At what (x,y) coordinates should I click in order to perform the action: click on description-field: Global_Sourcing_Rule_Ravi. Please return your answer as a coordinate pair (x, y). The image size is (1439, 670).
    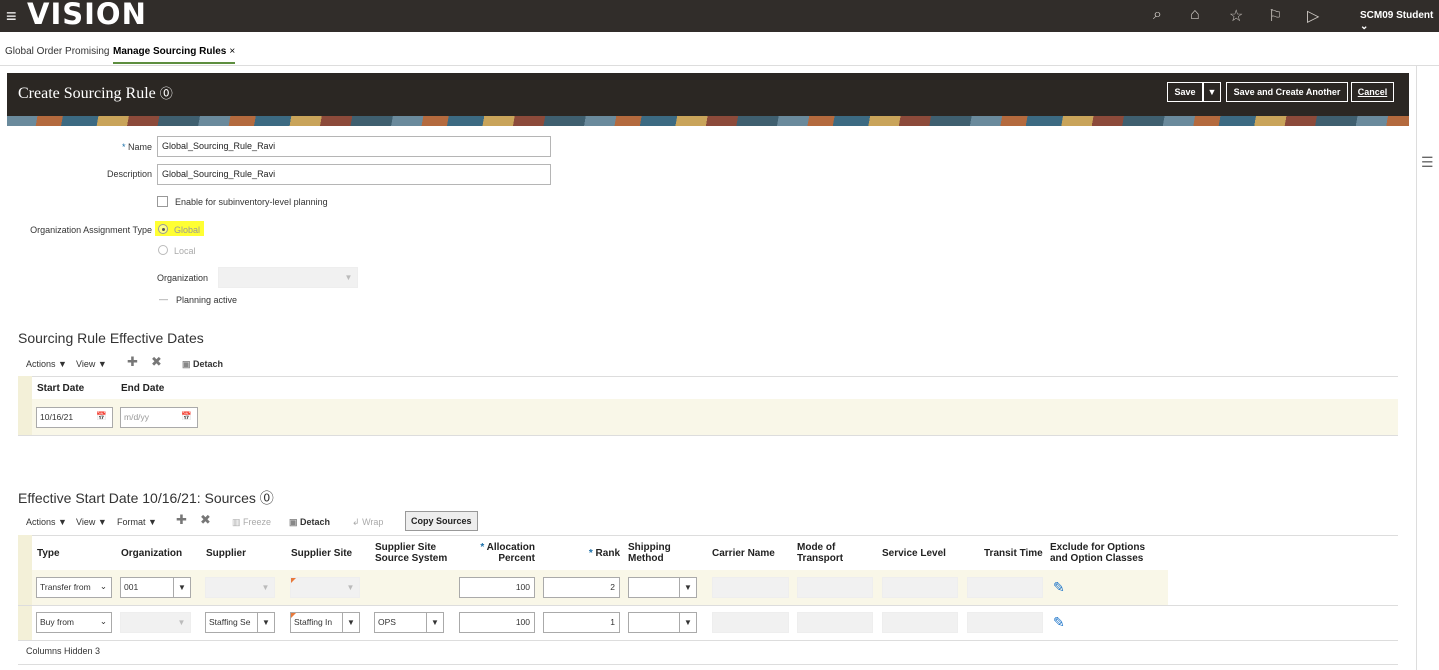
    Looking at the image, I should click on (354, 174).